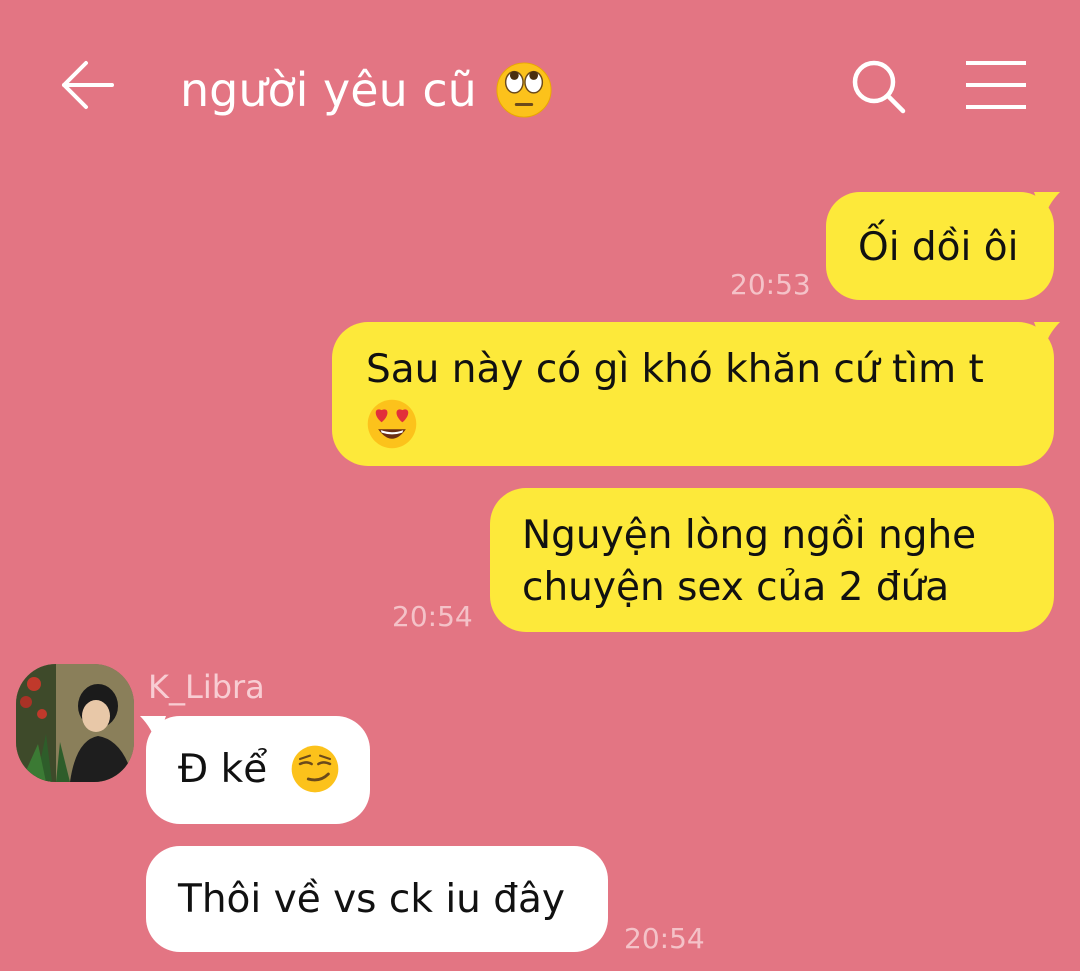  I want to click on chat-title-text: người yêu cũ, so click(328, 90).